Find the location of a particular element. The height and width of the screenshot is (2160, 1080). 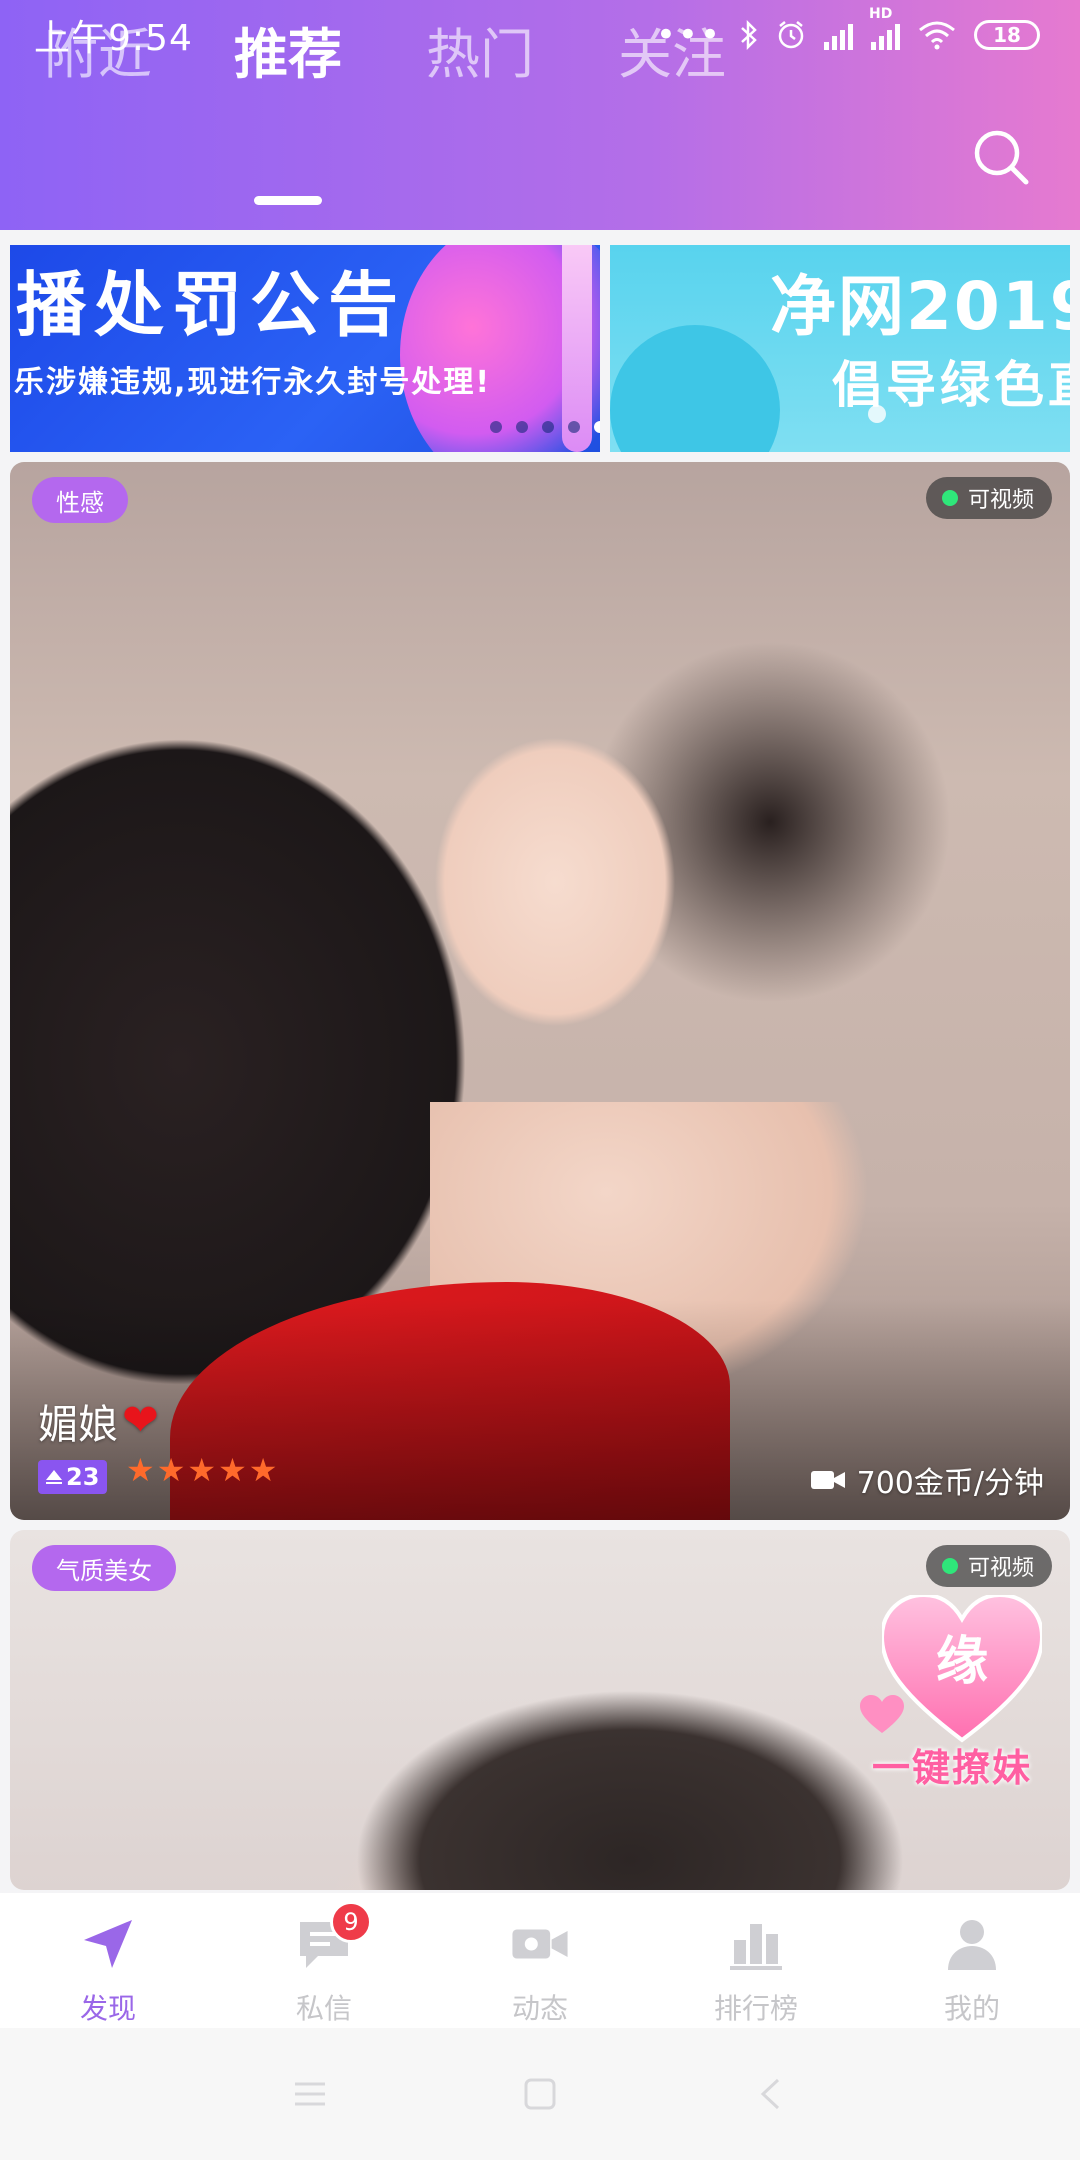

banner-slide-penalty-notice: 播处罚公告 乐涉嫌违规,现进行永久封号处理! is located at coordinates (305, 348).